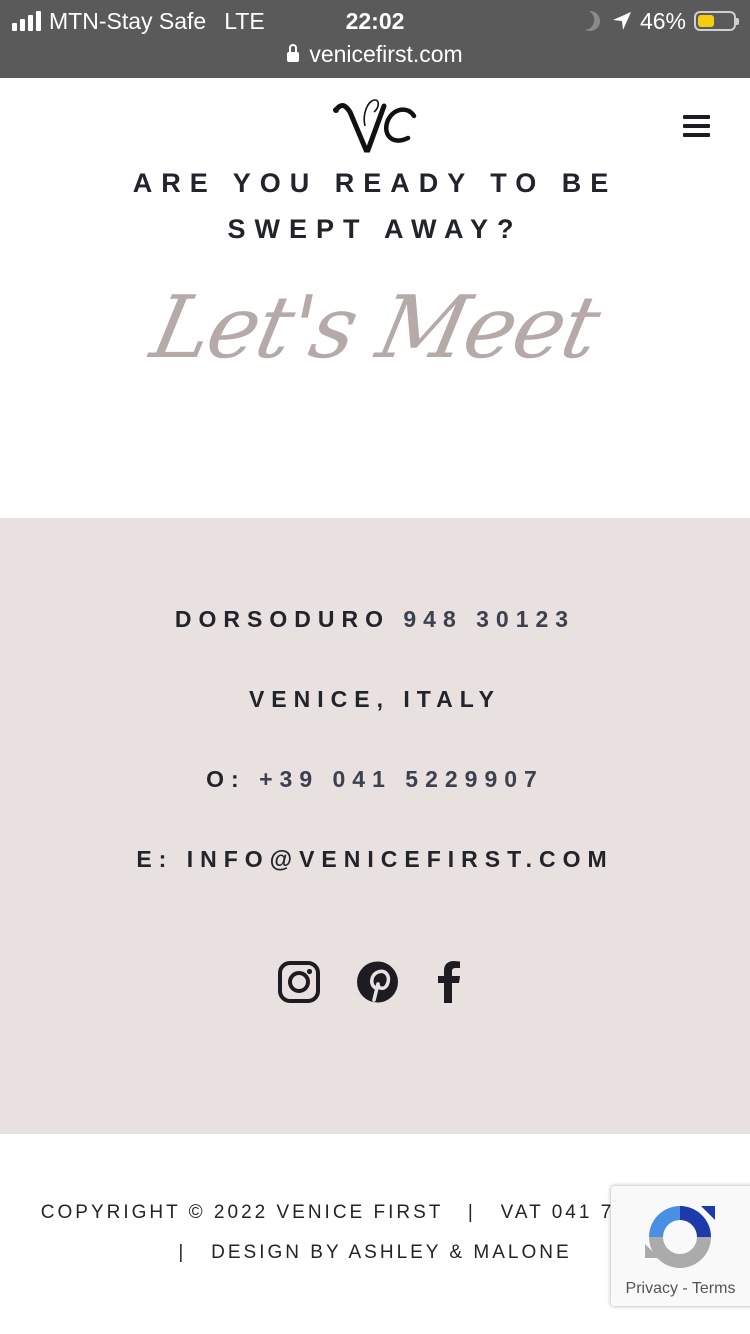  Describe the element at coordinates (714, 1288) in the screenshot. I see `recaptcha-terms-link: Terms` at that location.